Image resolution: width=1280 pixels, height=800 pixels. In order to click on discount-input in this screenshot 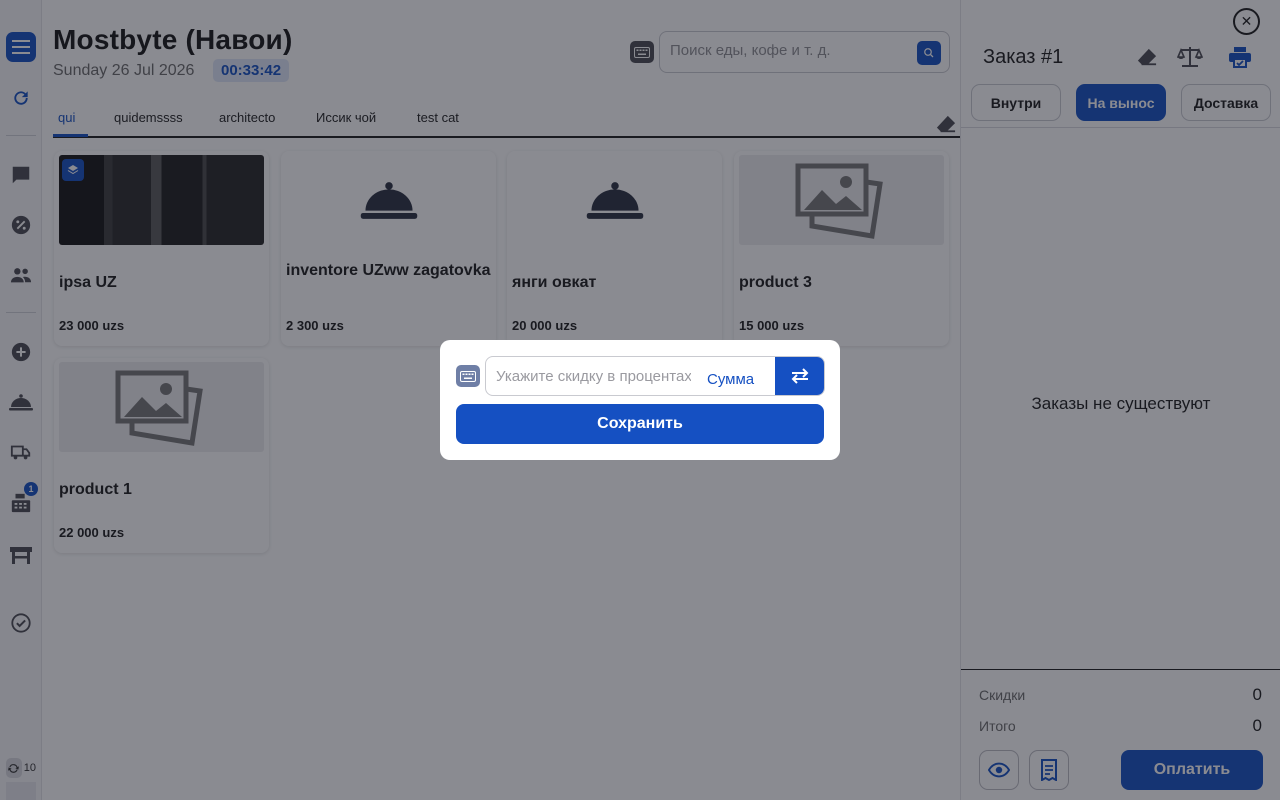, I will do `click(593, 376)`.